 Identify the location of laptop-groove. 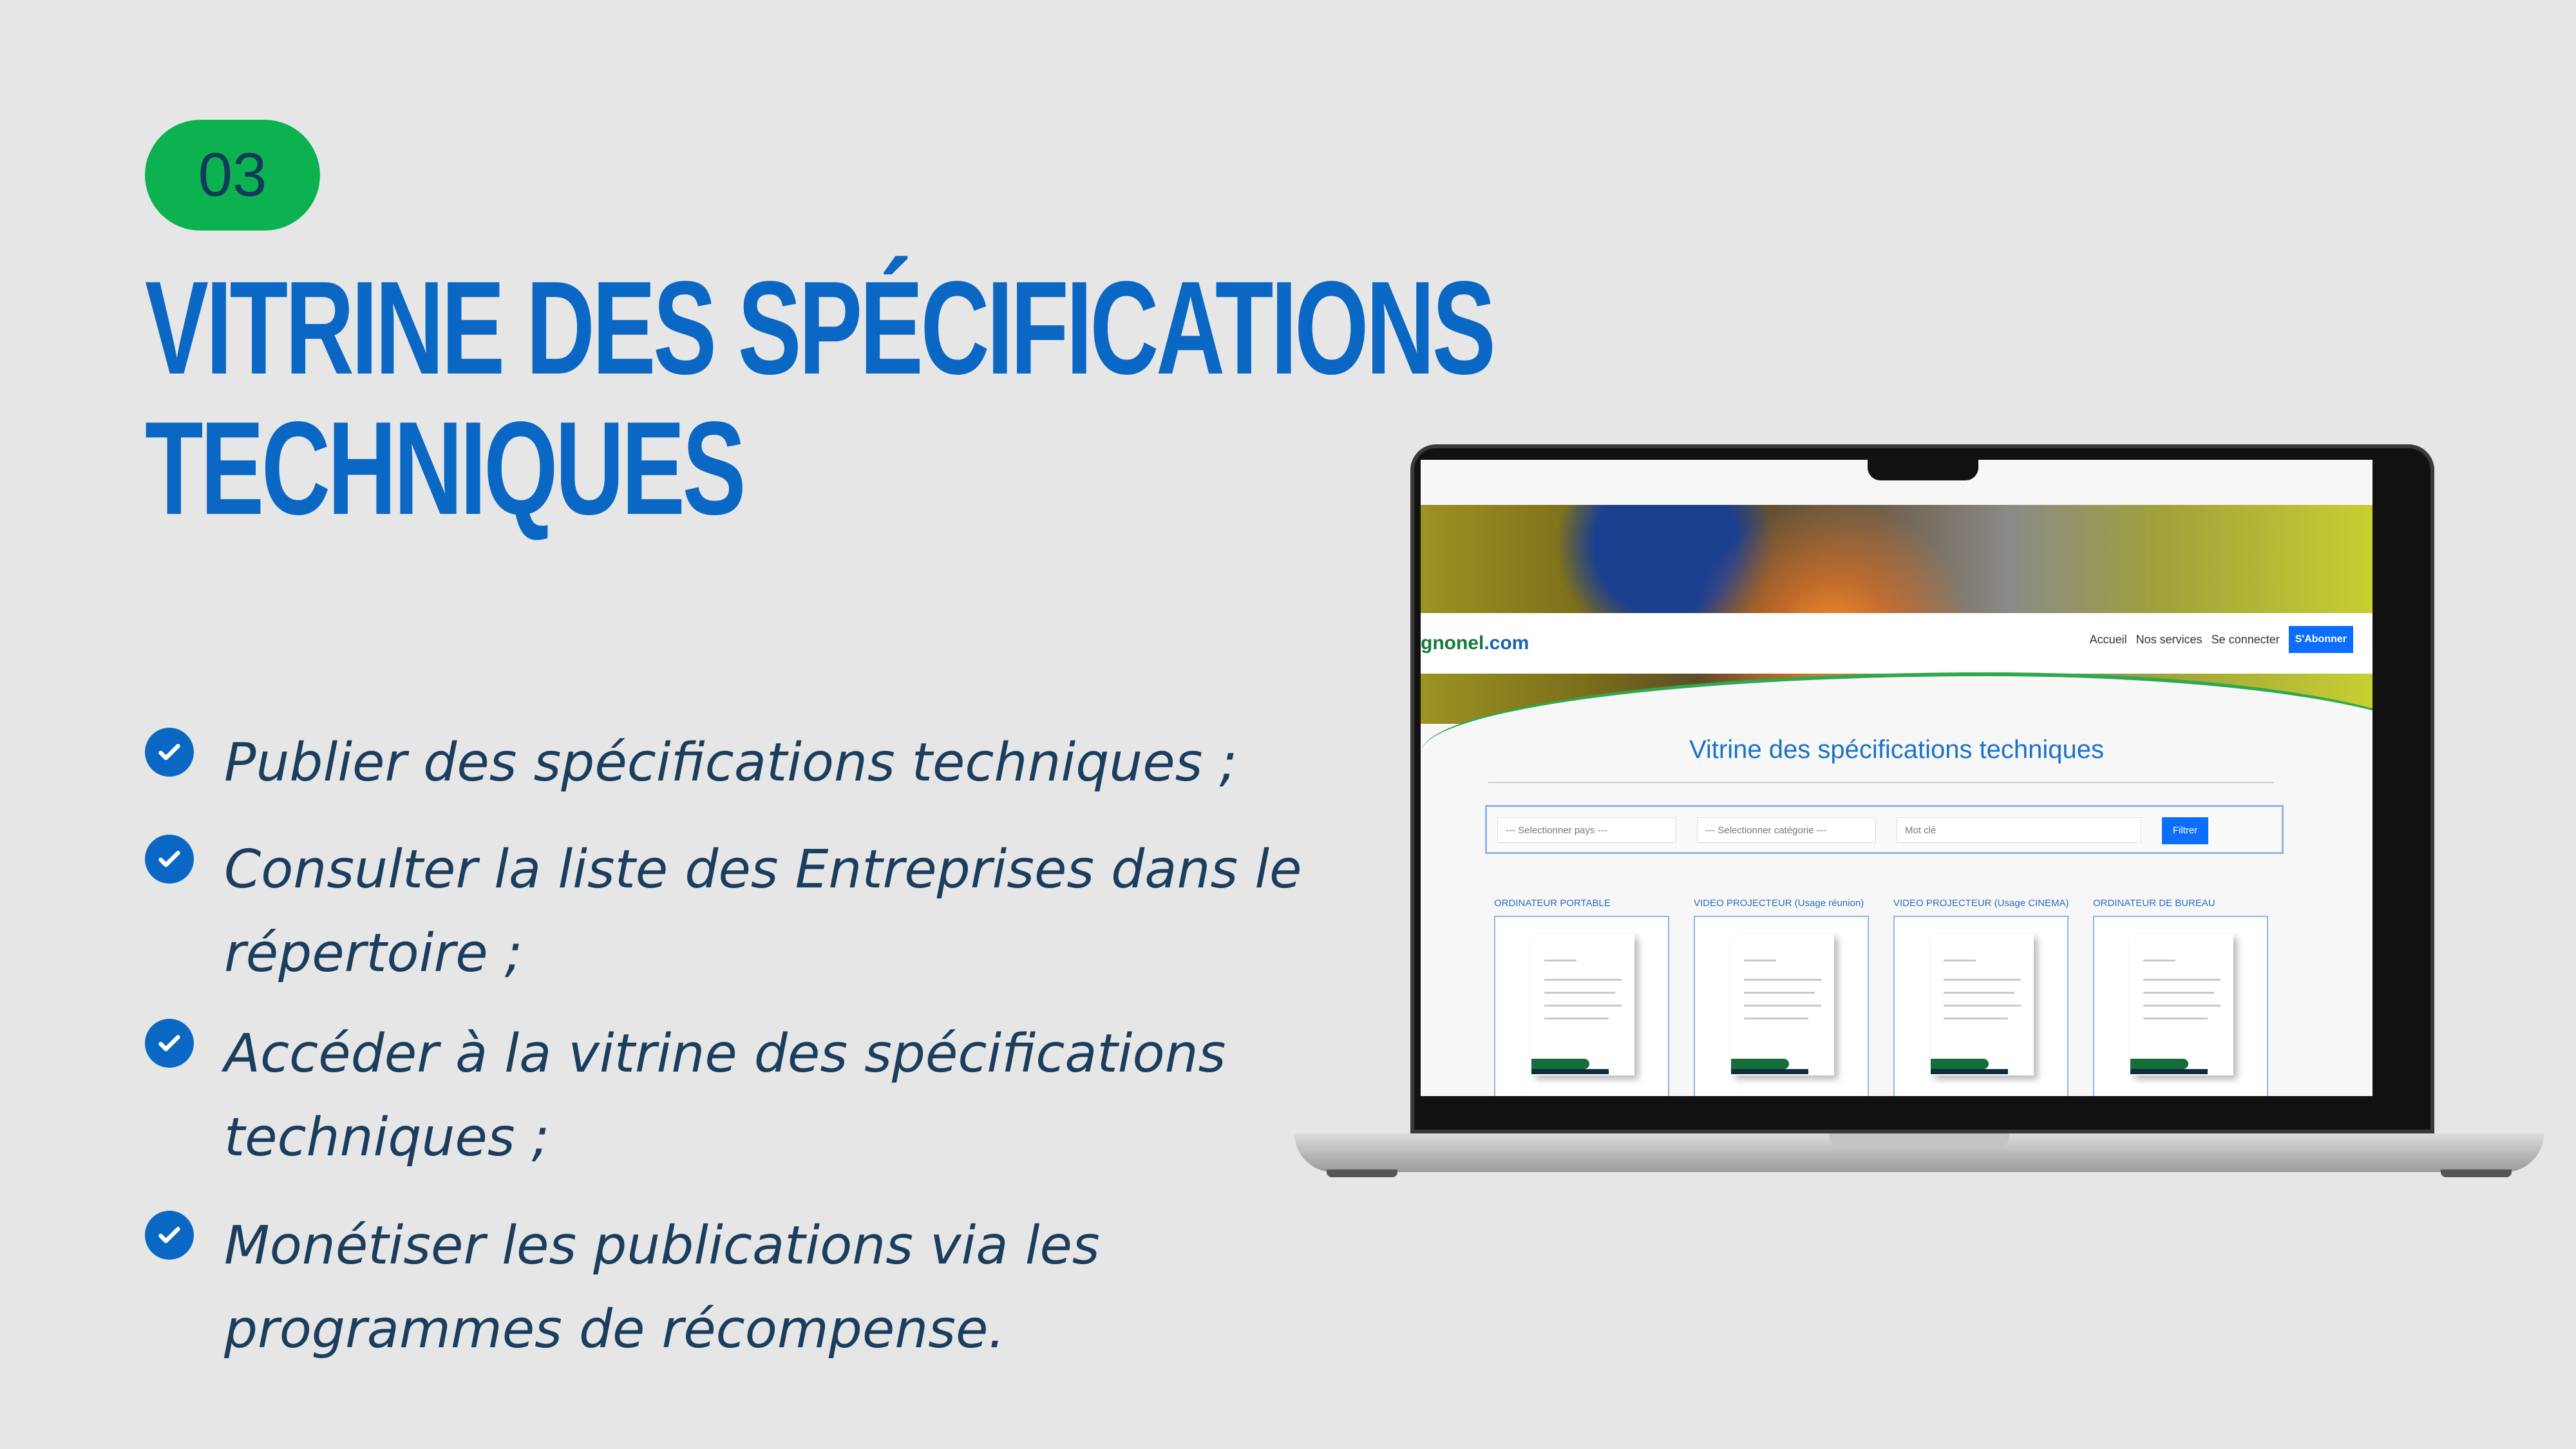
(1919, 1140).